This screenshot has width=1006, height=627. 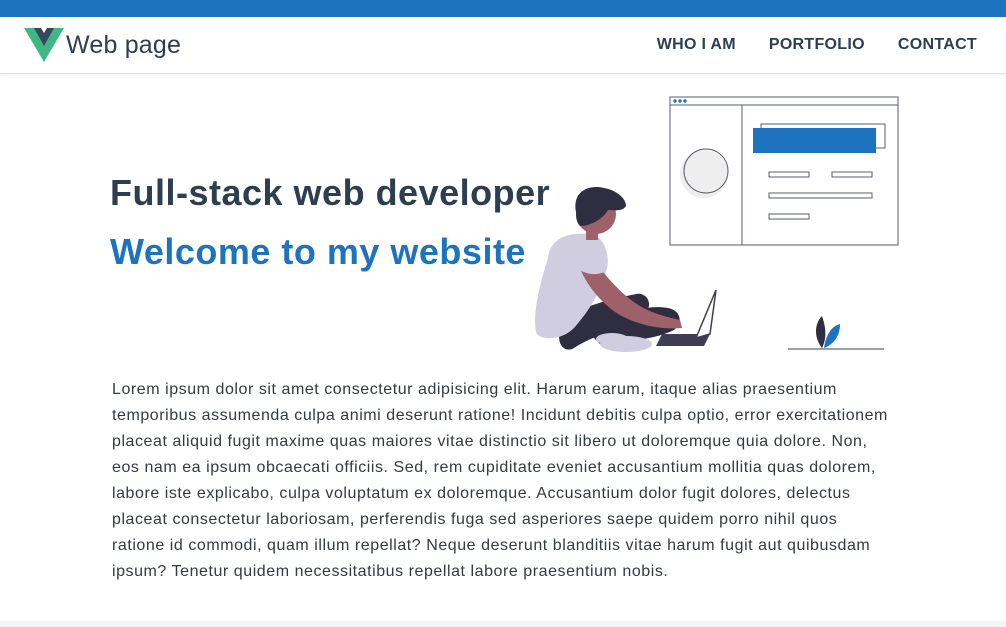 I want to click on brand-name: Web page, so click(x=124, y=44).